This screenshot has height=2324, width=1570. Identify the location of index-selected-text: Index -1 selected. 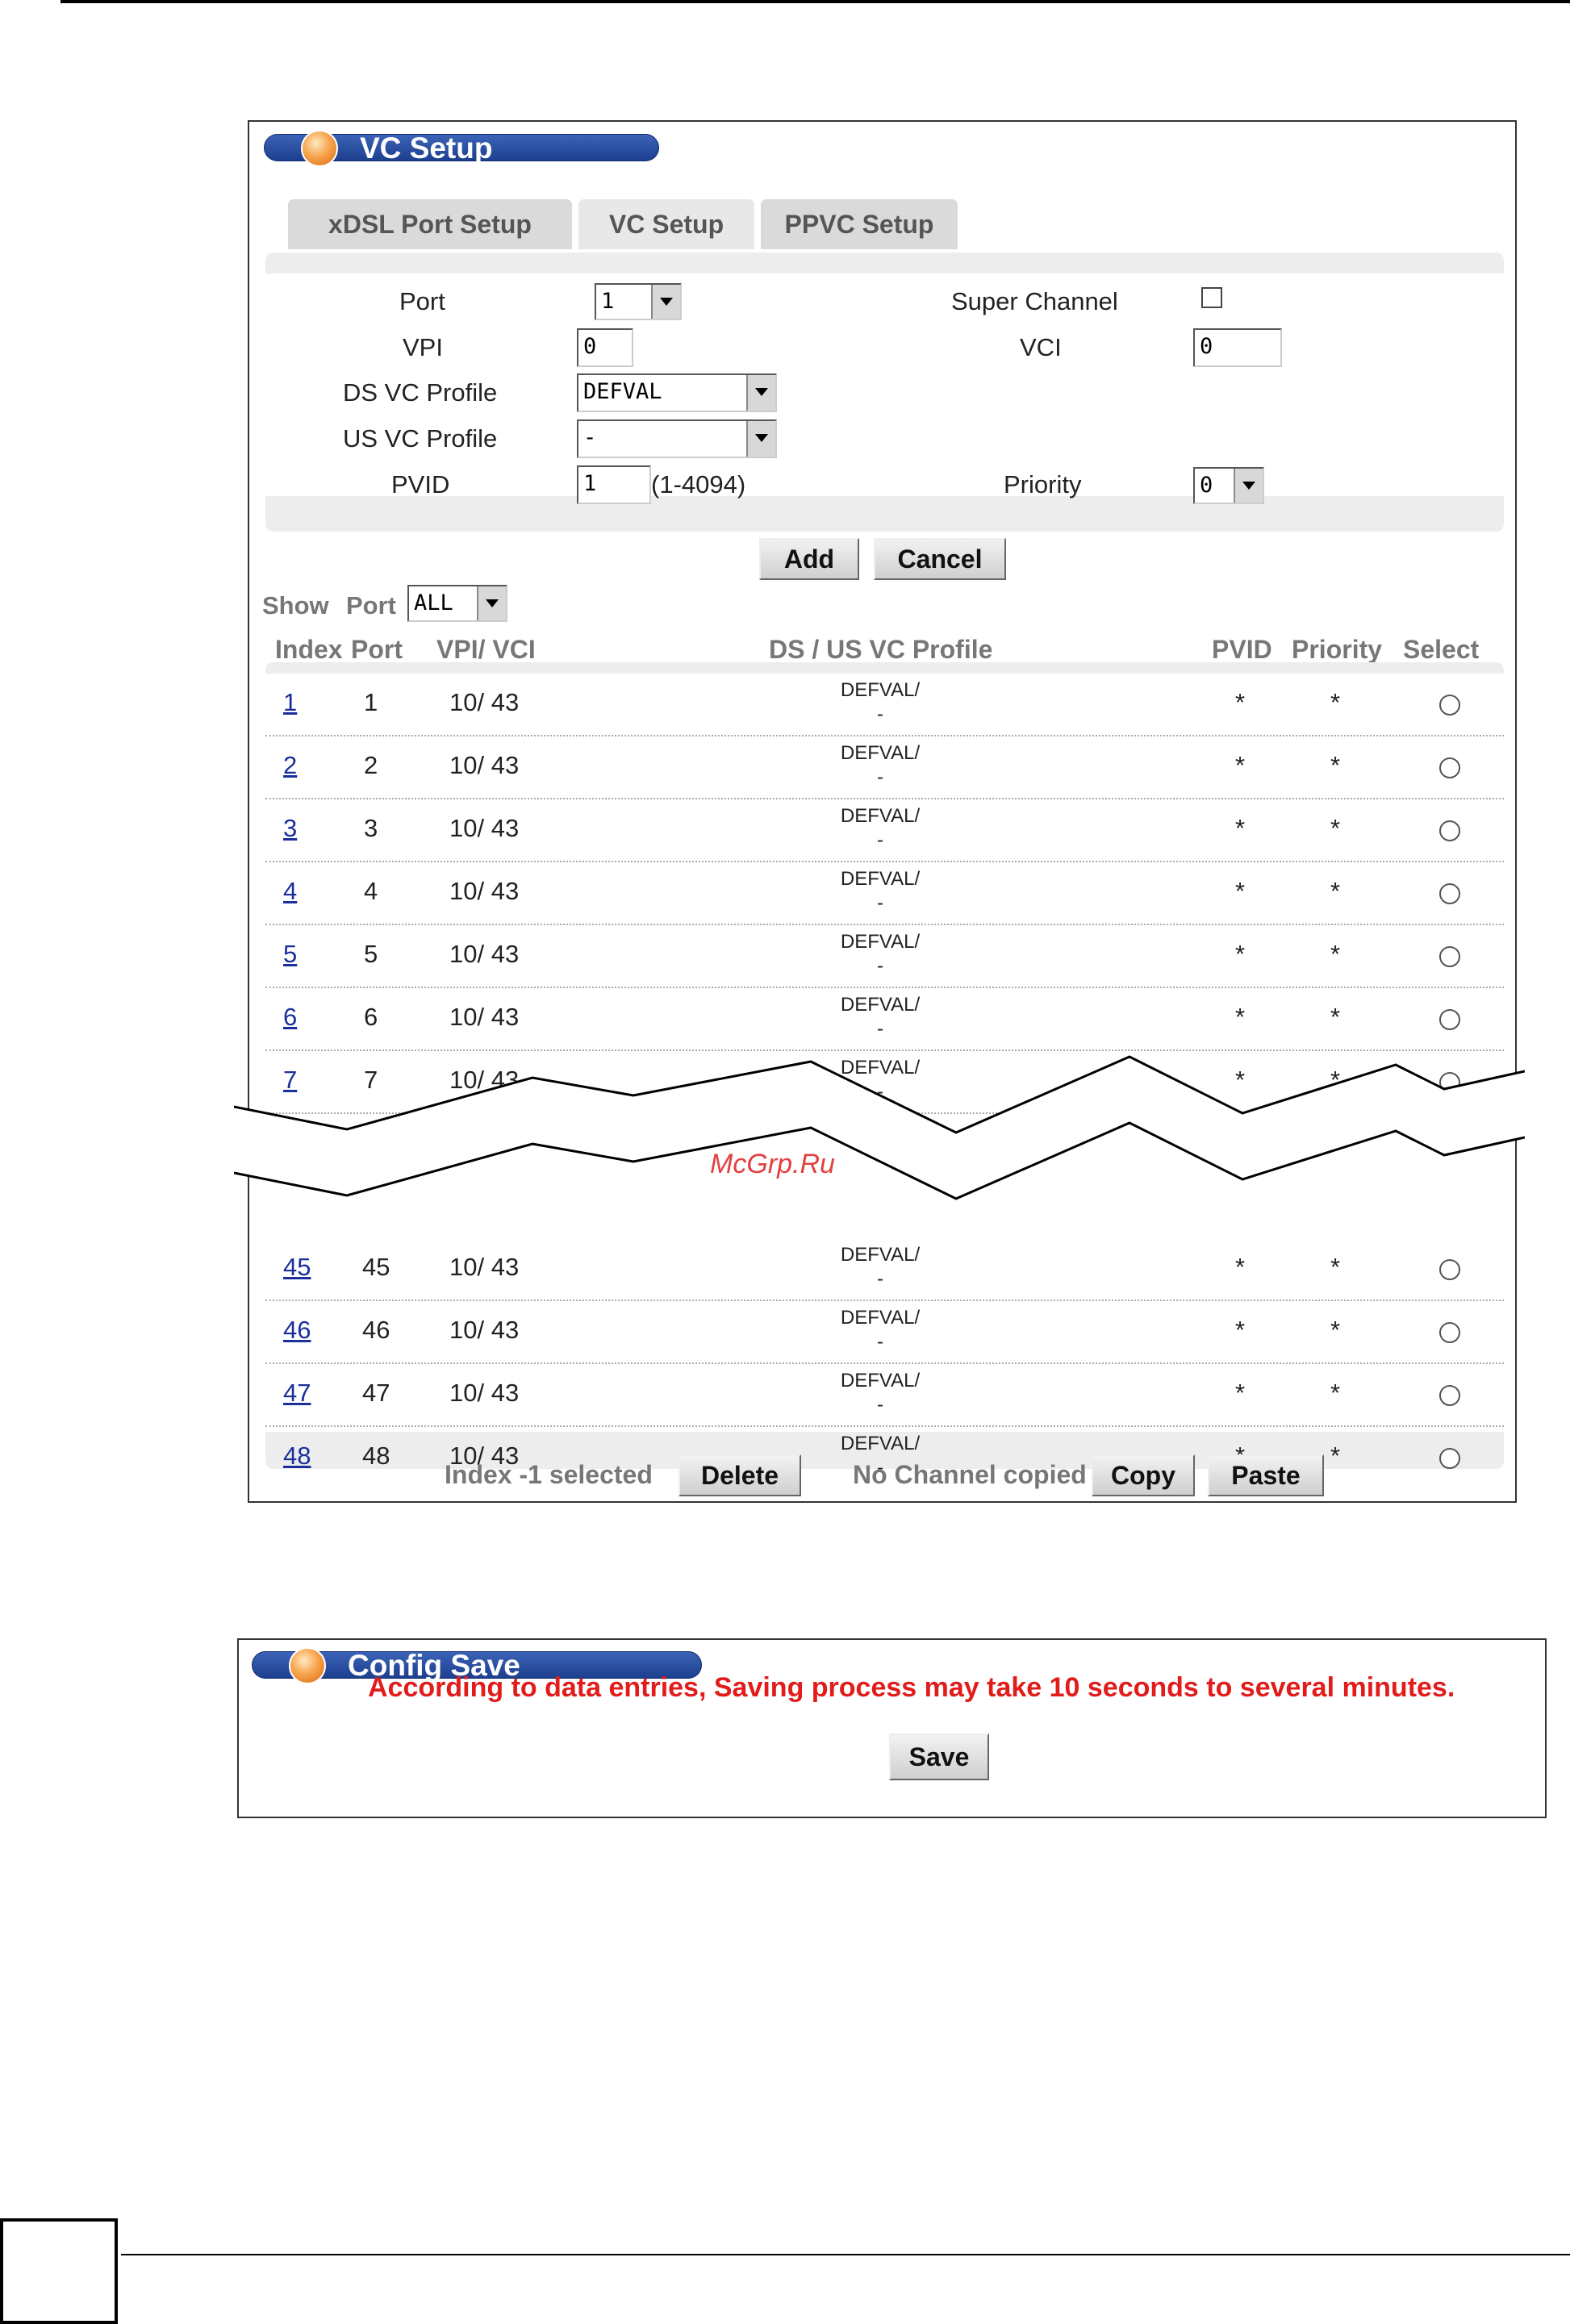
(549, 1474).